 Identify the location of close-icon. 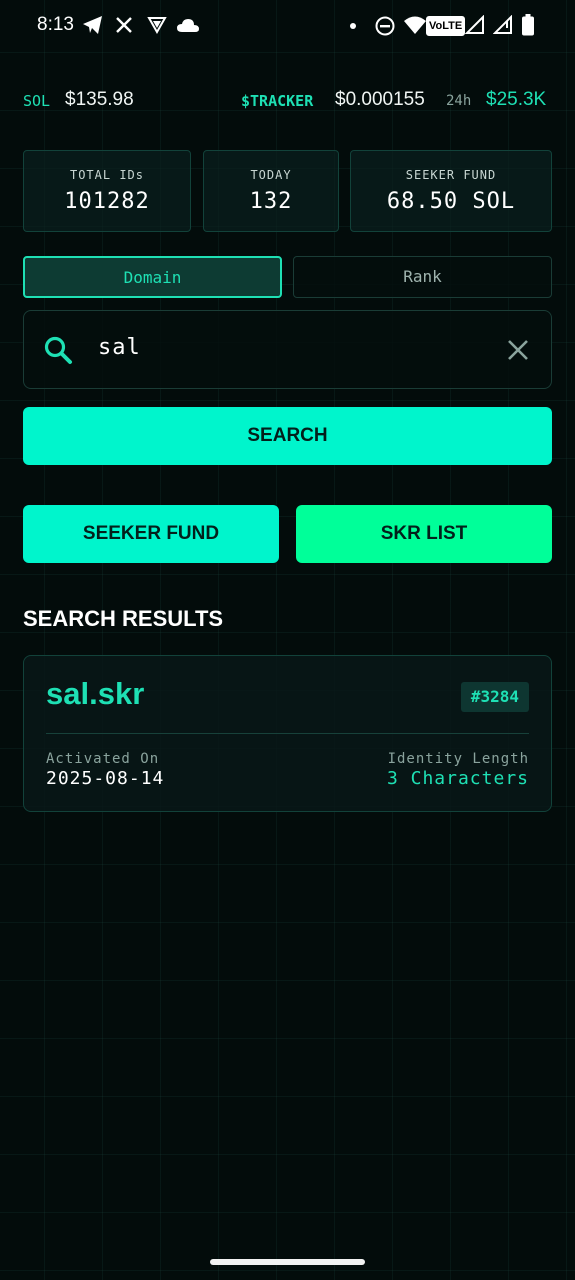
(518, 350).